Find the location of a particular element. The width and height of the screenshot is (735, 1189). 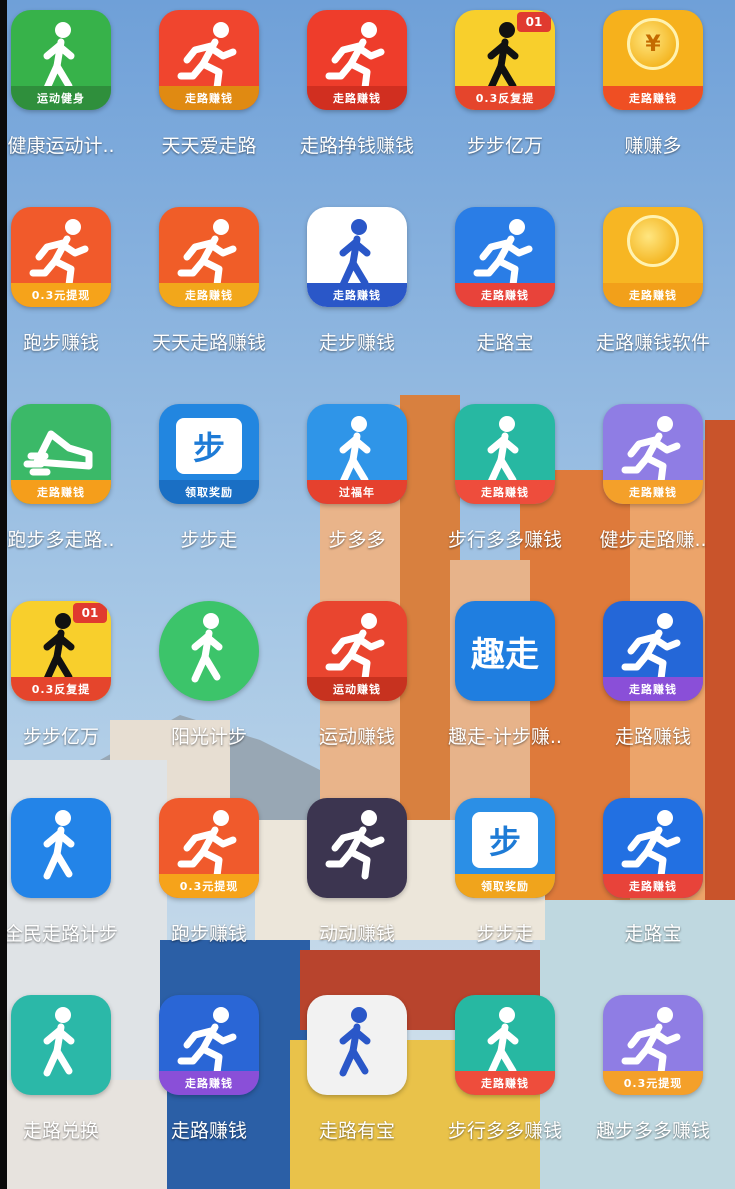

app-label: 健步走路赚.. is located at coordinates (653, 540).